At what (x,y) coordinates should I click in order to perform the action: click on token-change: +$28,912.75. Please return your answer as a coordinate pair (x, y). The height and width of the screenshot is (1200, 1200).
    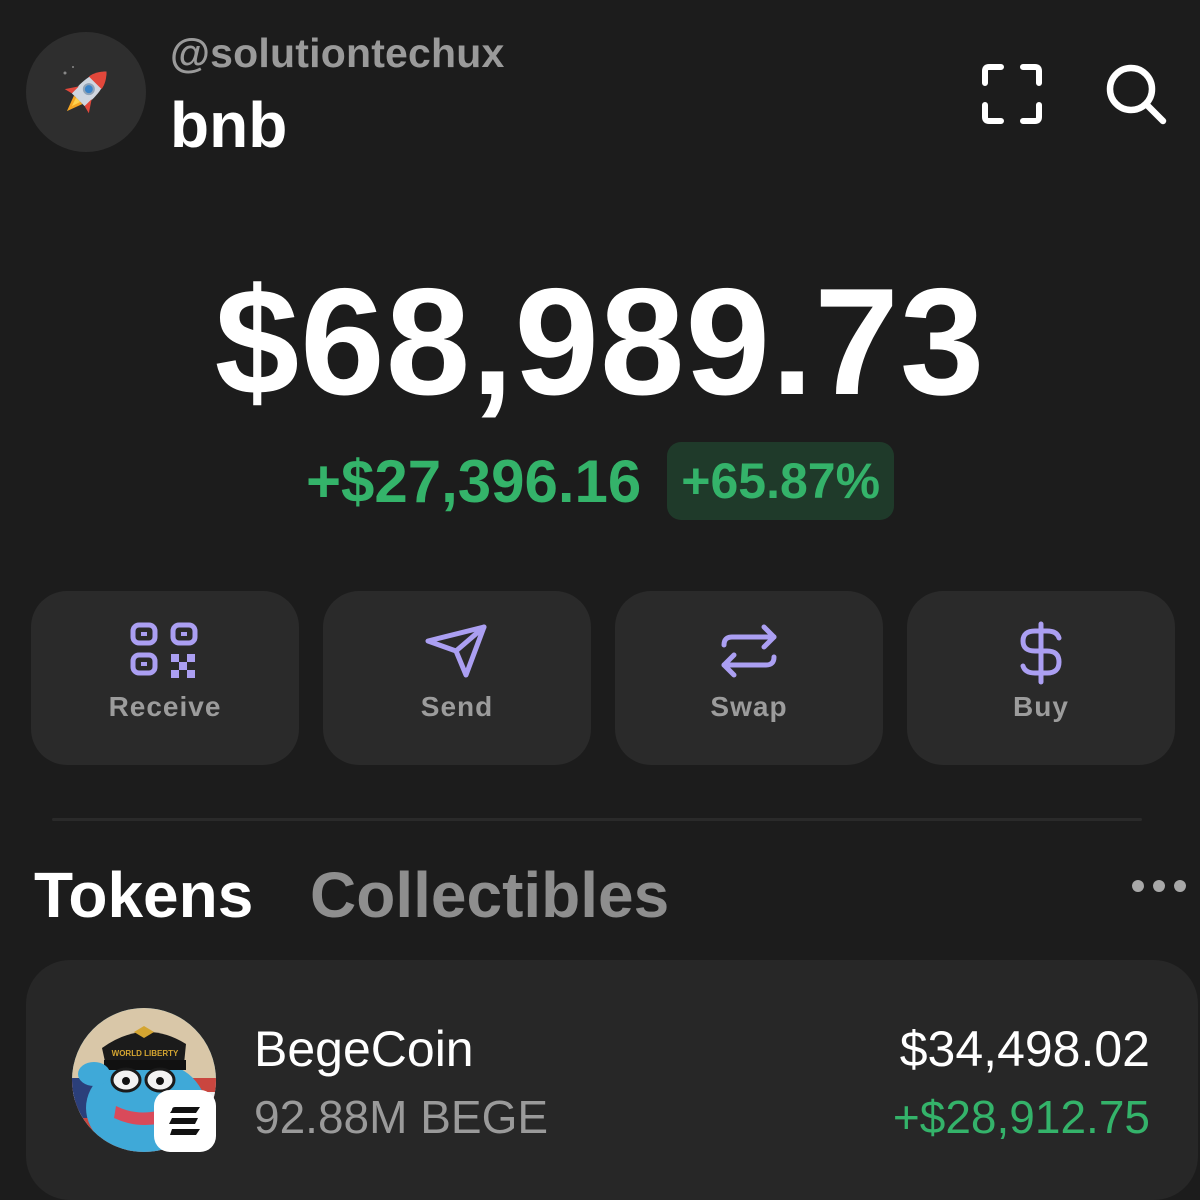
    Looking at the image, I should click on (1021, 1117).